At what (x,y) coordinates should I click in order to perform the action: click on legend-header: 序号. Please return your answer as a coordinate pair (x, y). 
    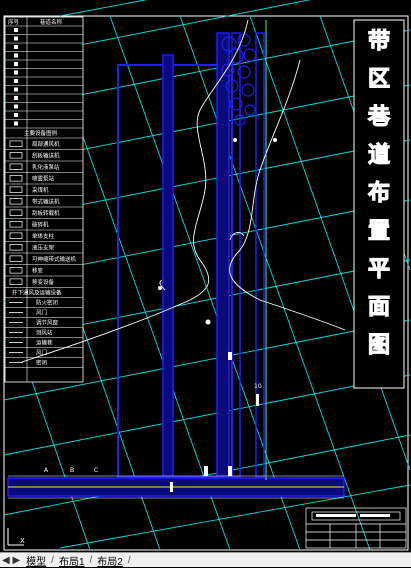
    Looking at the image, I should click on (14, 22).